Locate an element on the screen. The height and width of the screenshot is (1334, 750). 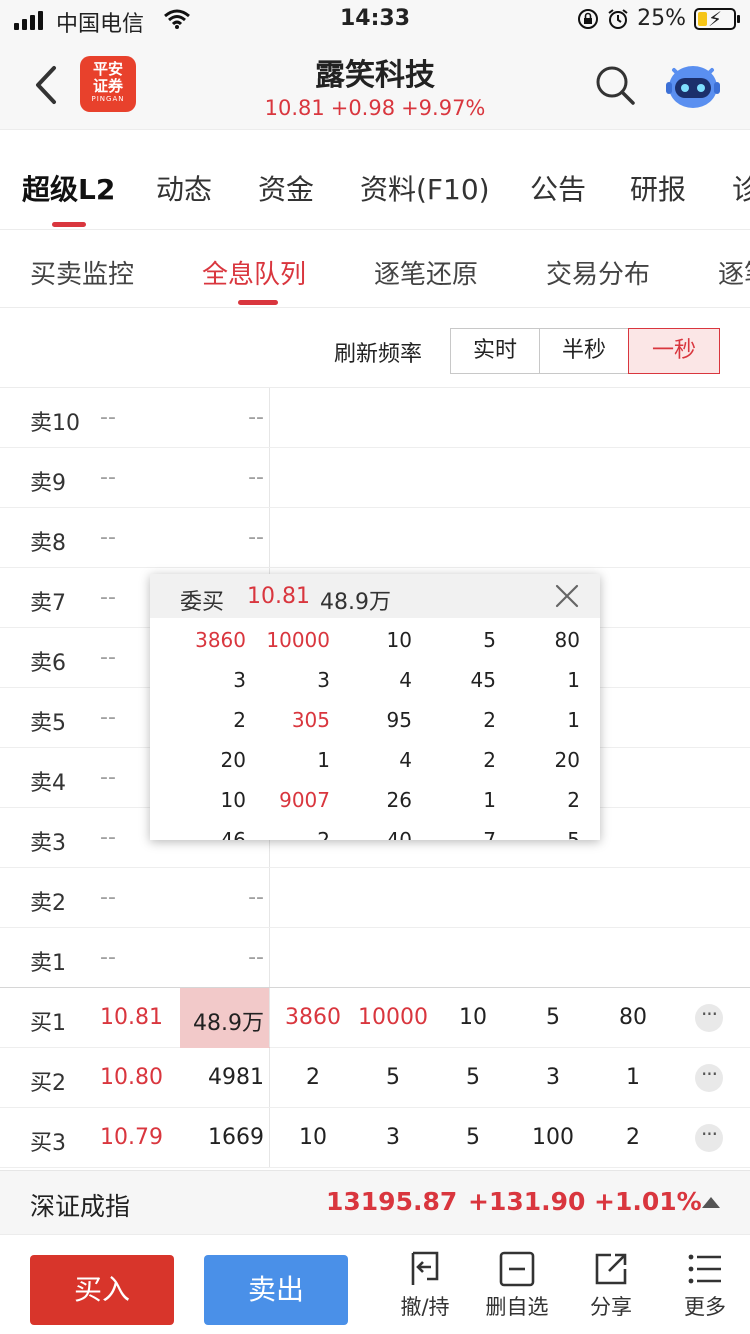
popup-queue-cell: 5 is located at coordinates (489, 640).